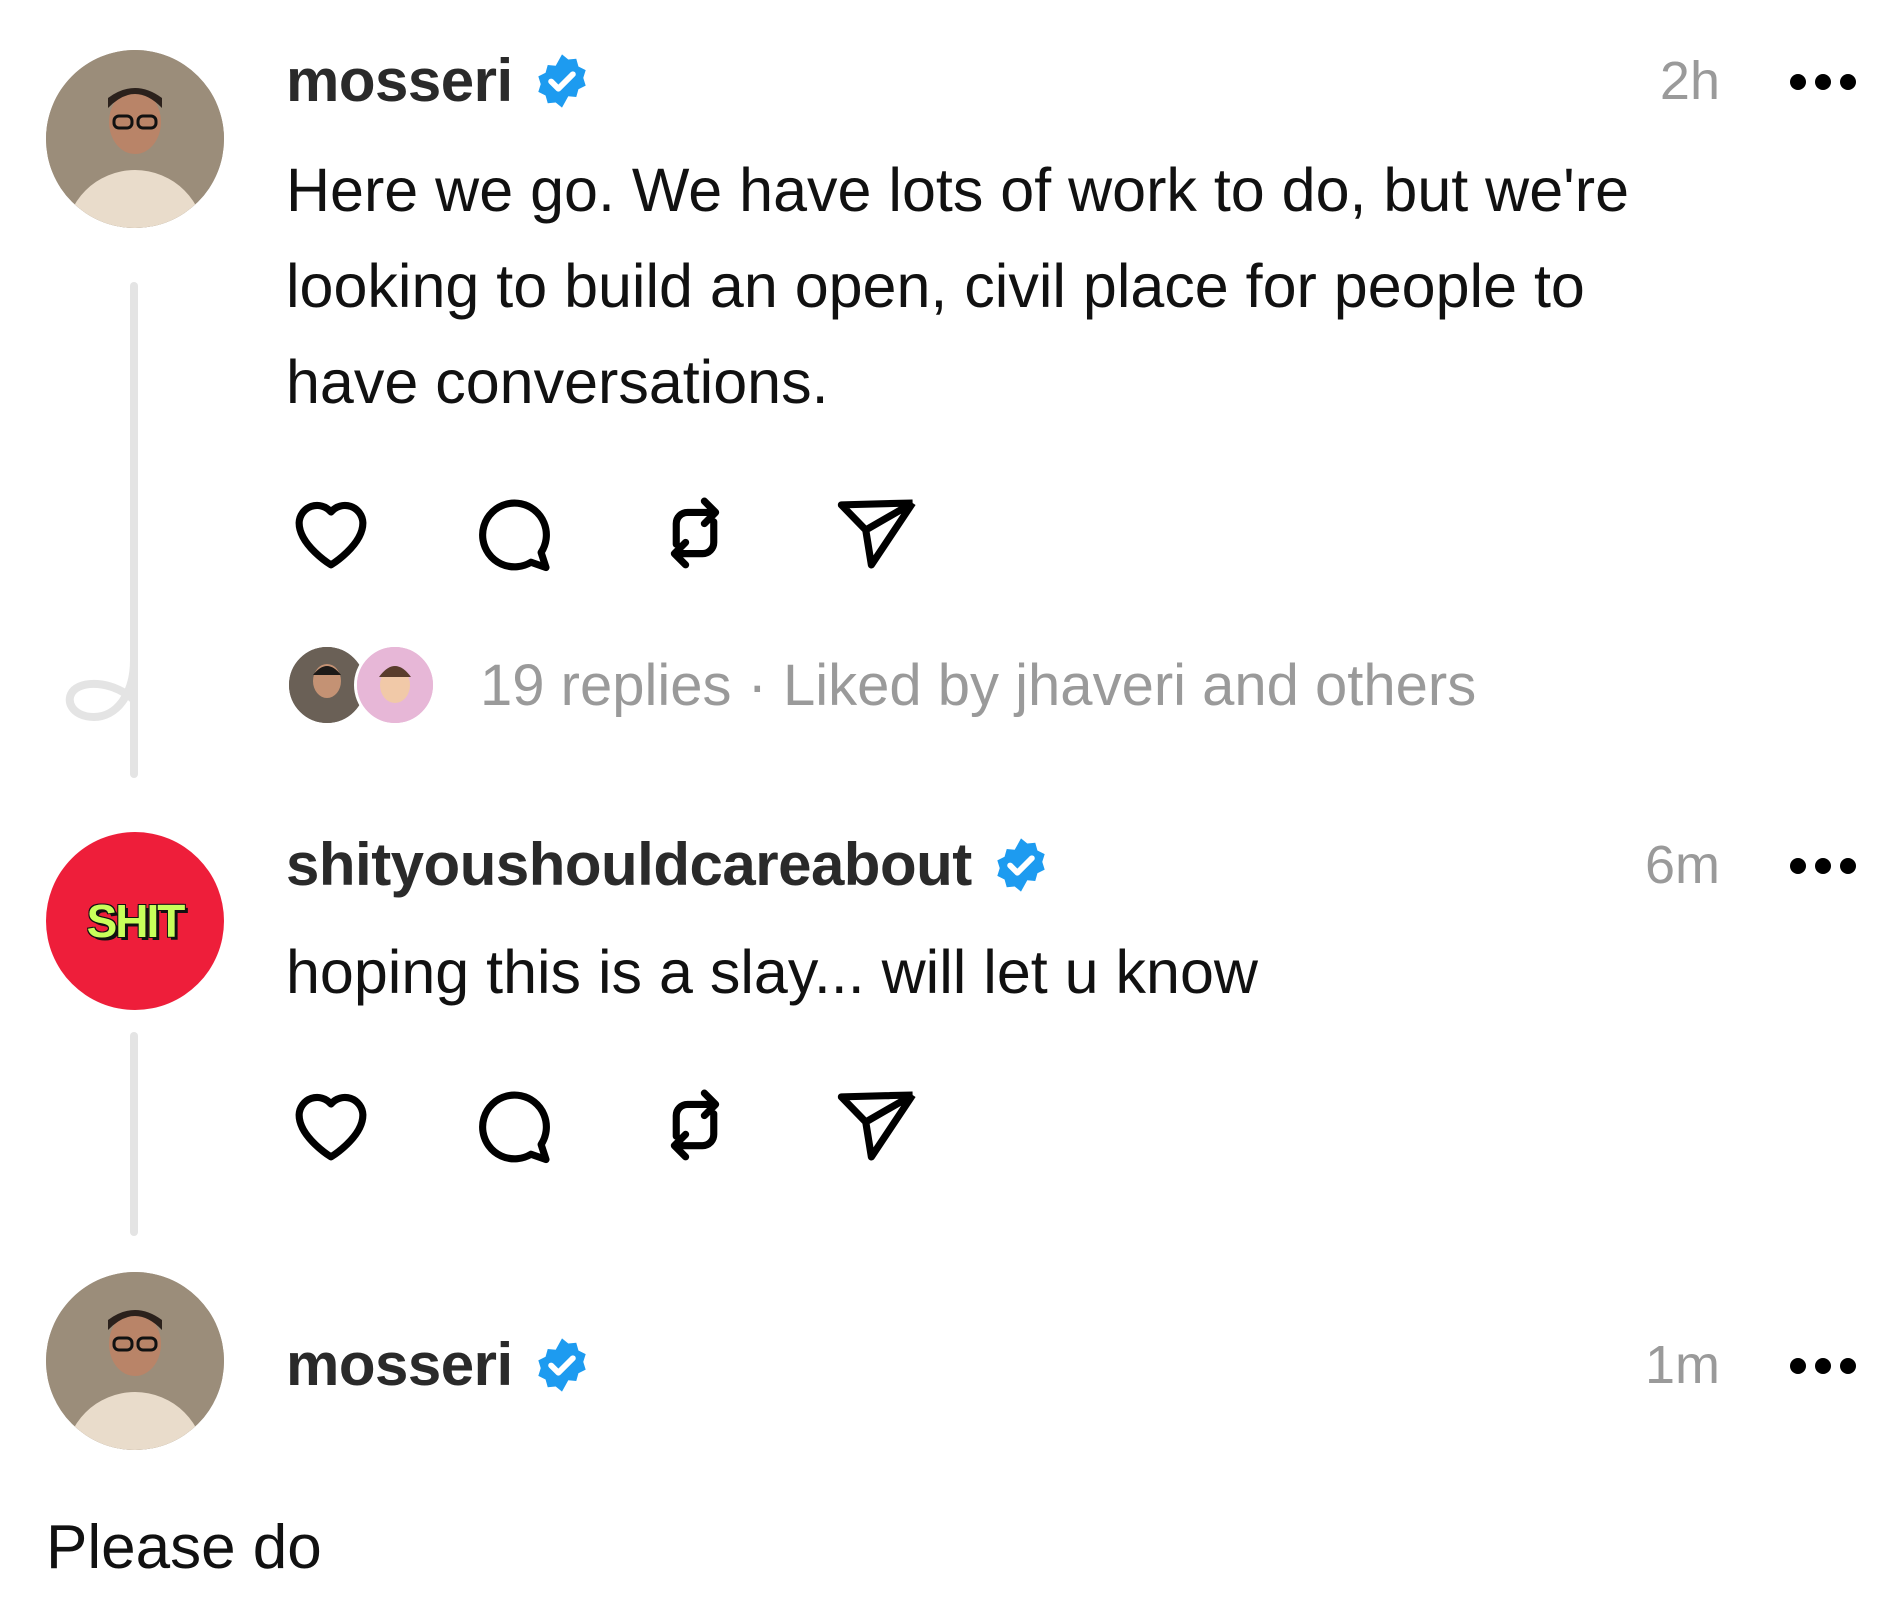 The width and height of the screenshot is (1884, 1598). I want to click on replies-summary: 19 replies · Liked by jhaveri and others, so click(881, 685).